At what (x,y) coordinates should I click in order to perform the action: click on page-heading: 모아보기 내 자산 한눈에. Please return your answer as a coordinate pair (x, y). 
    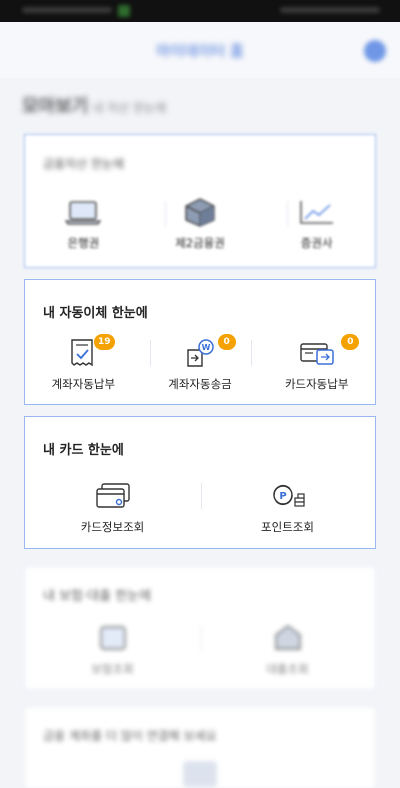
    Looking at the image, I should click on (94, 105).